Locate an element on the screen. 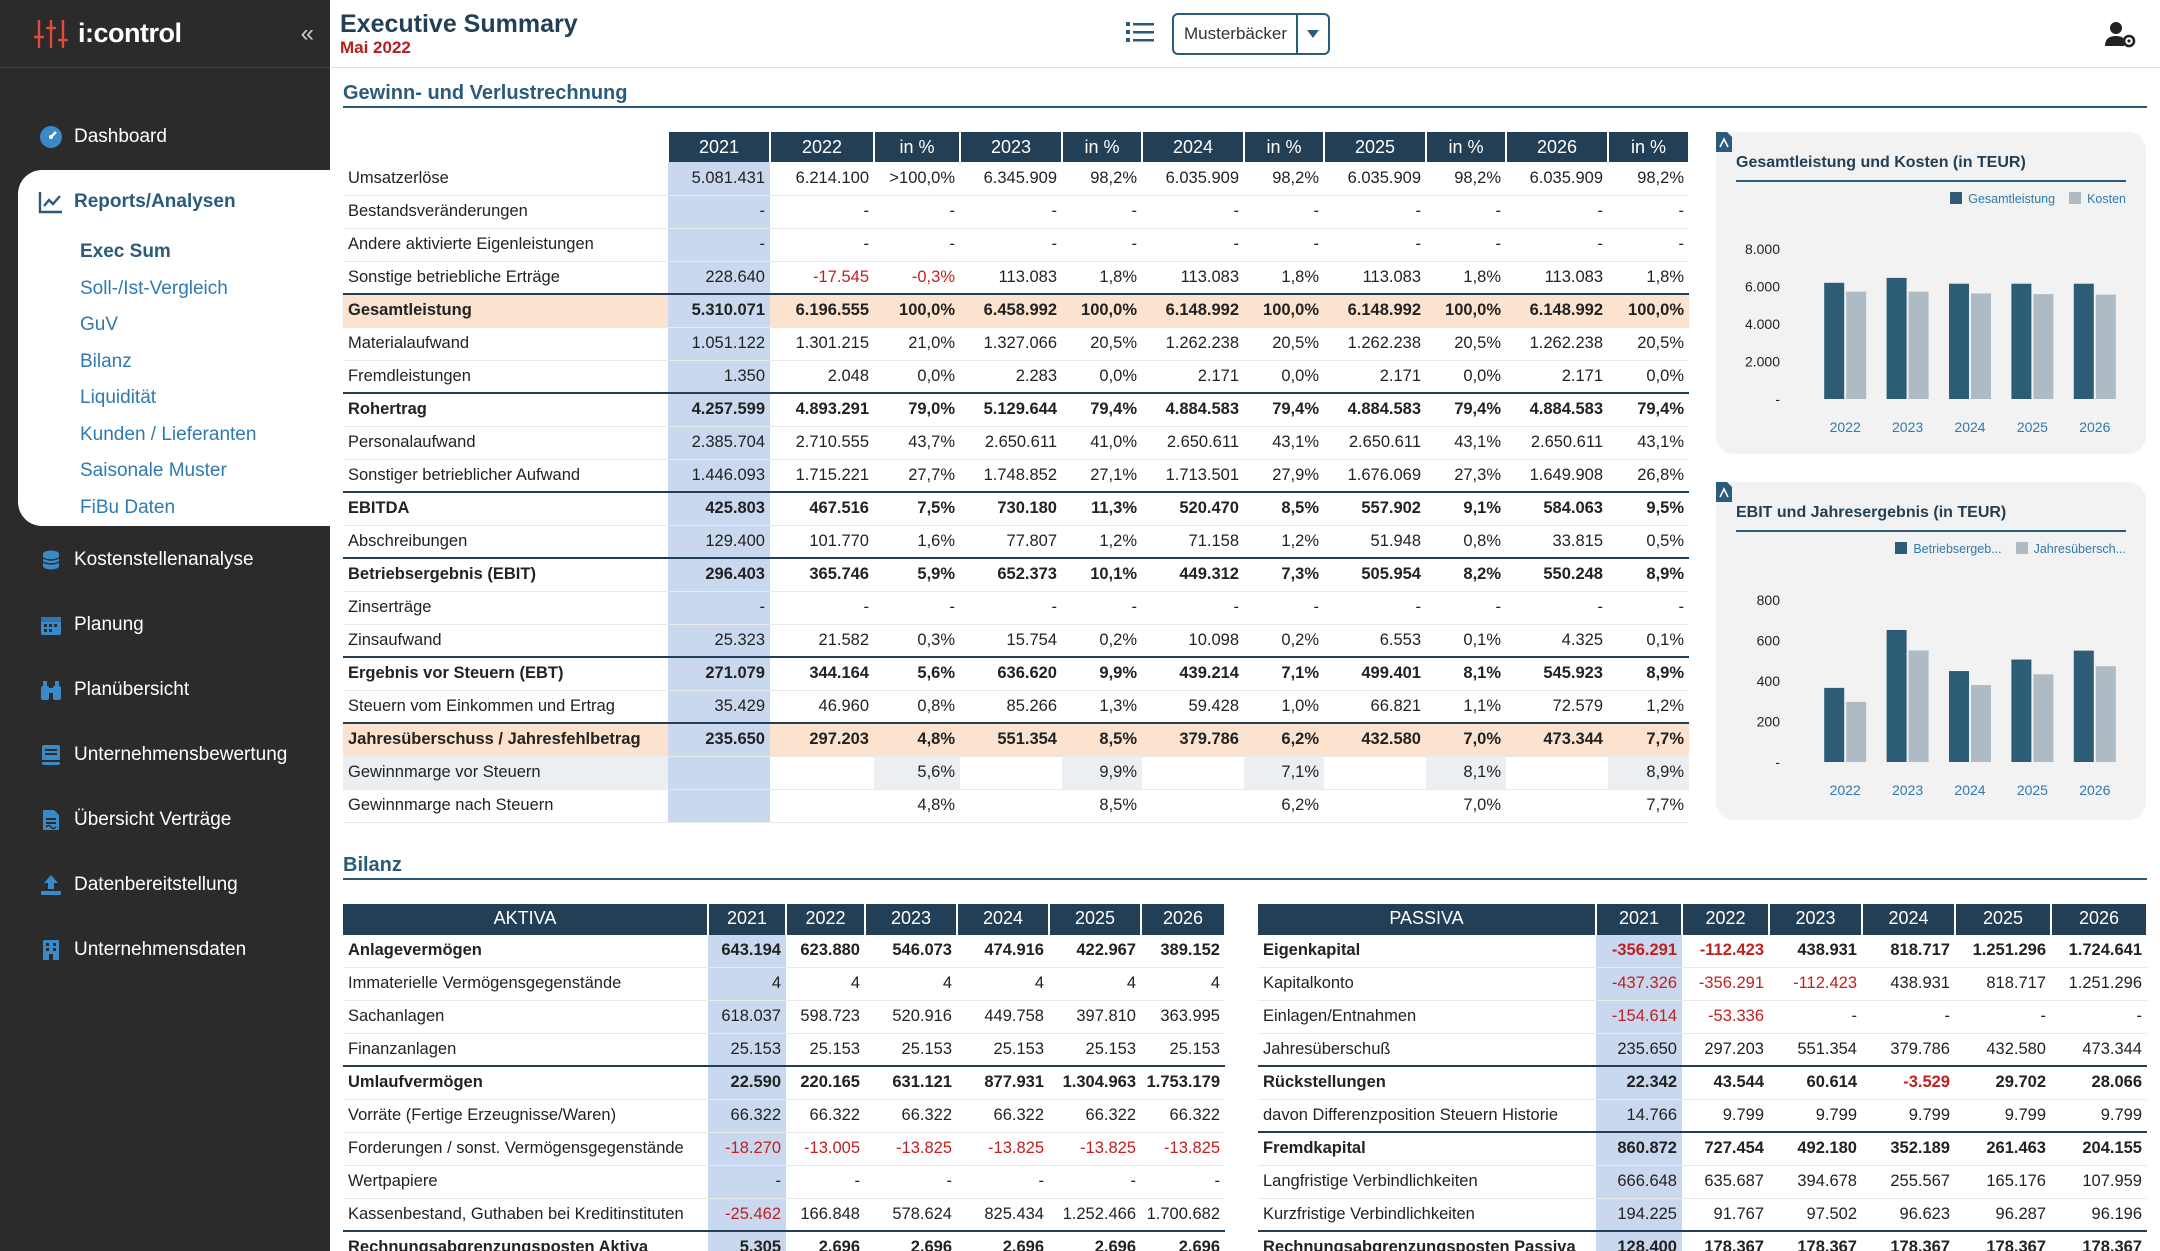  guv-section-divider is located at coordinates (1245, 107).